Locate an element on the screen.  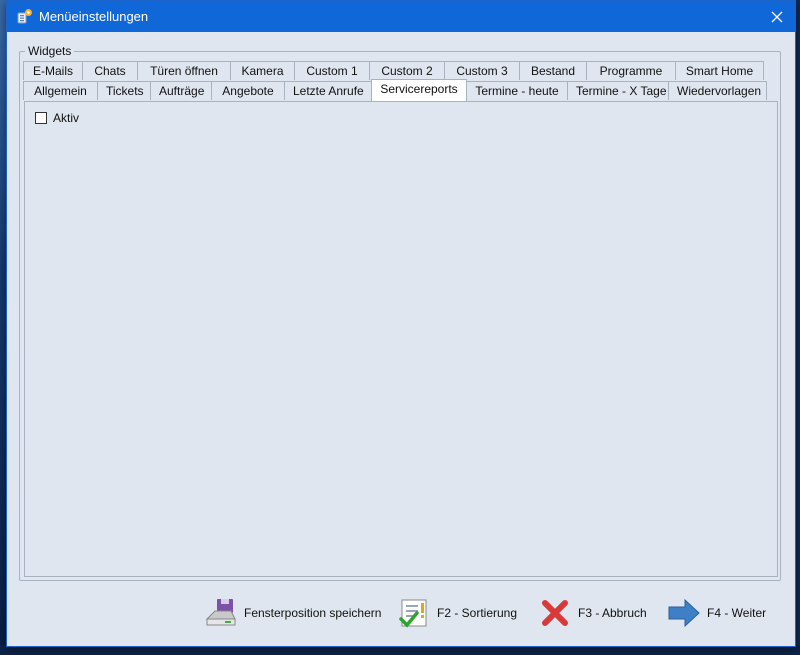
f4-next-button: F4 - Weiter is located at coordinates (717, 613).